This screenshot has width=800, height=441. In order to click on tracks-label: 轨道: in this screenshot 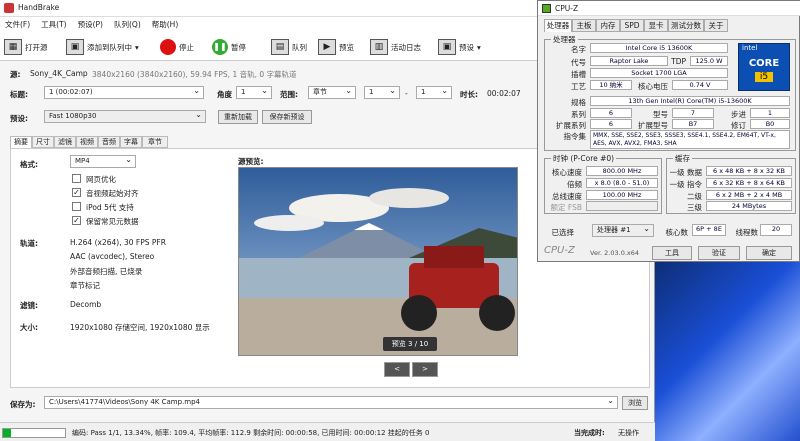, I will do `click(29, 243)`.